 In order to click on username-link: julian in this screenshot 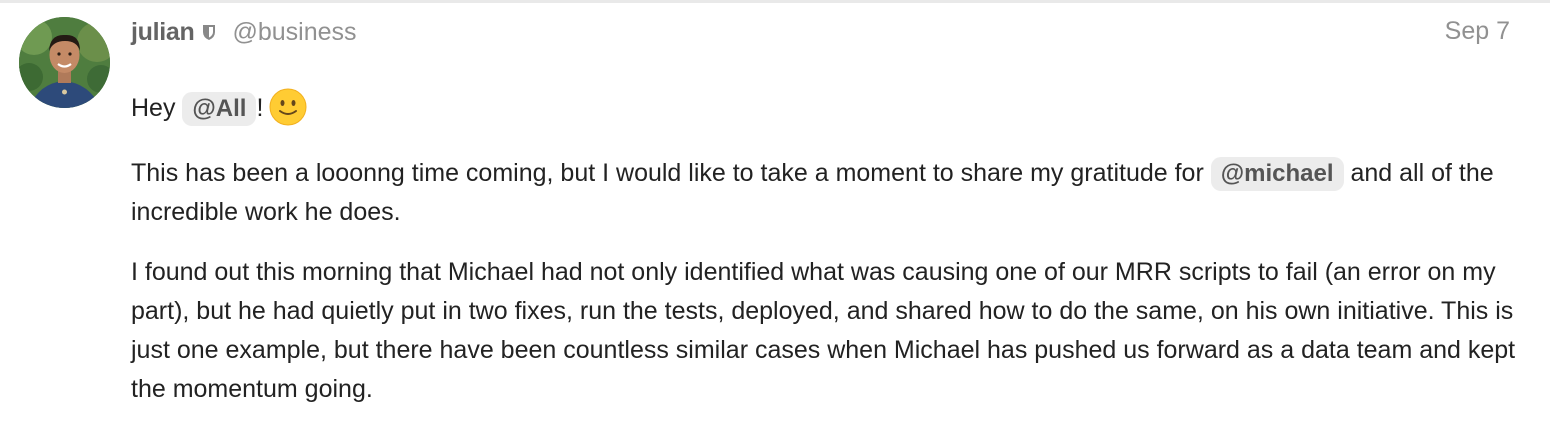, I will do `click(163, 32)`.